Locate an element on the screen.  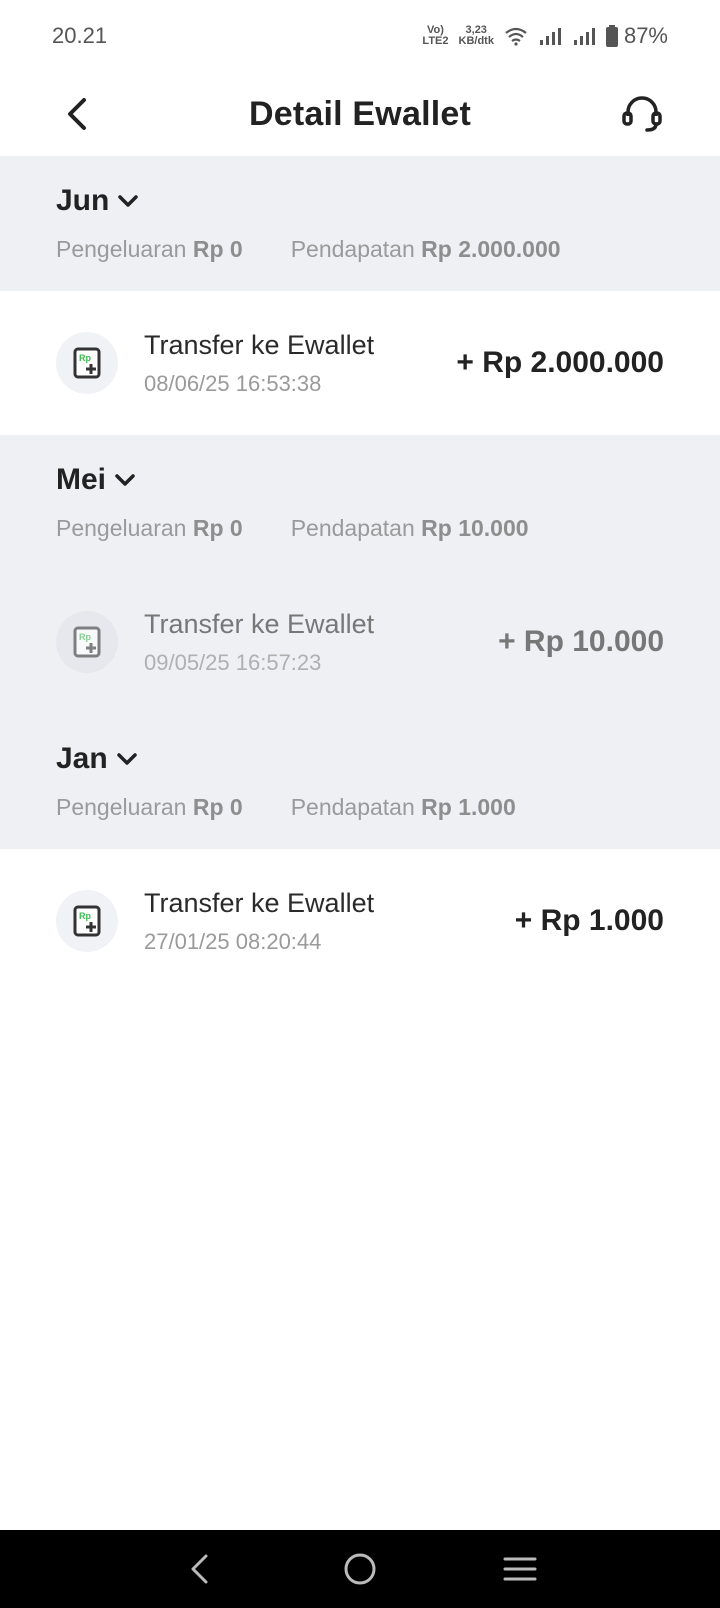
income-summary: Pendapatan Rp 2.000.000 is located at coordinates (425, 249).